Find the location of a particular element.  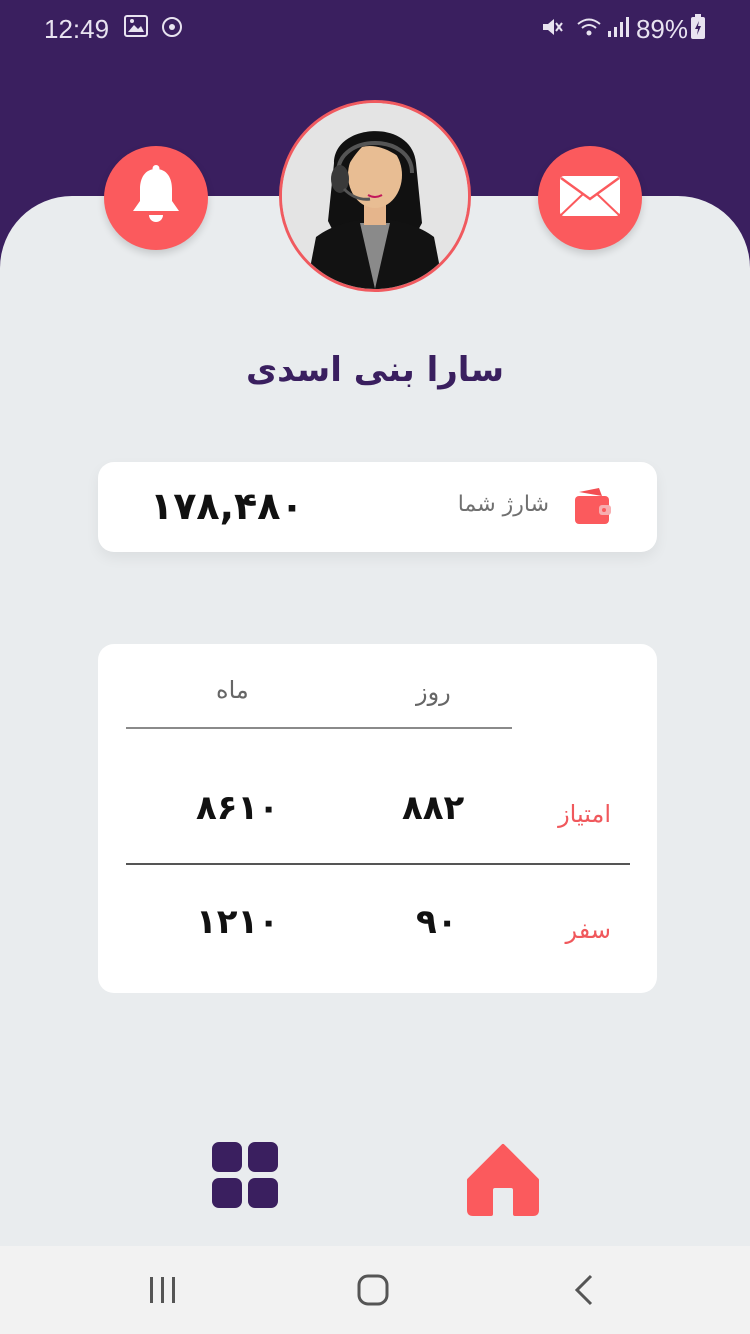

battery-icon is located at coordinates (698, 29).